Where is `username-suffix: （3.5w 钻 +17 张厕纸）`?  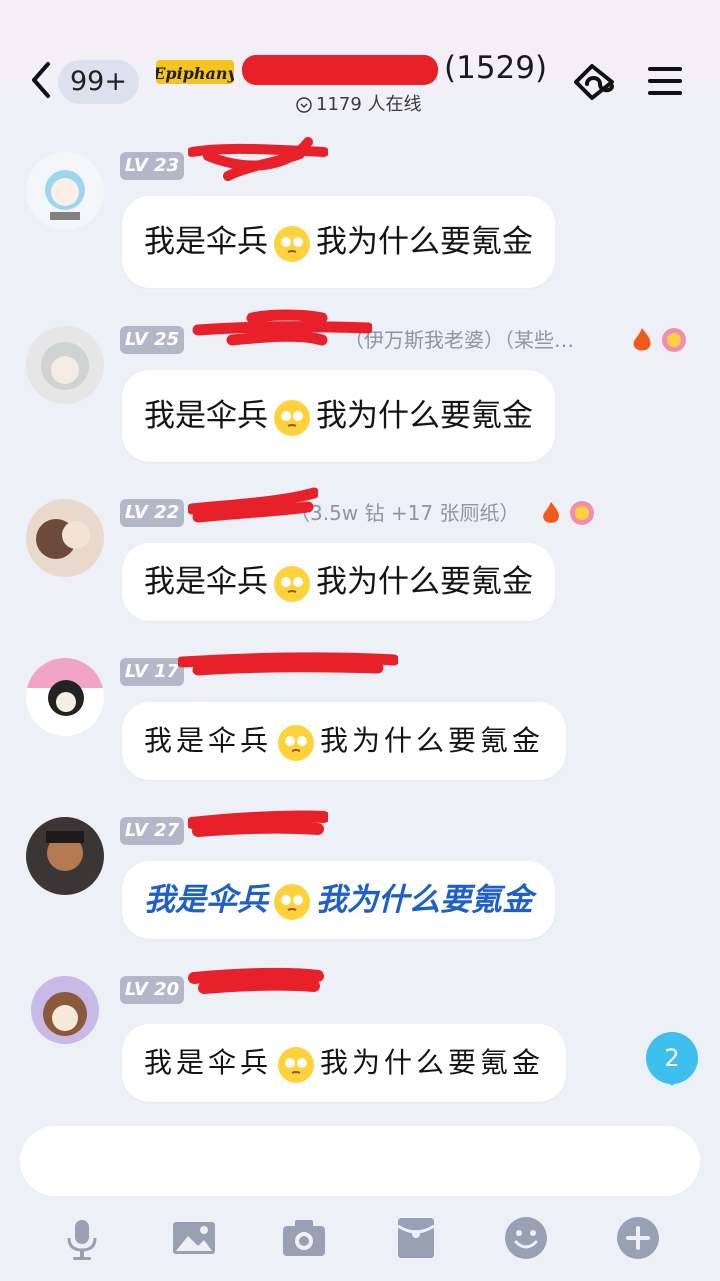 username-suffix: （3.5w 钻 +17 张厕纸） is located at coordinates (405, 513).